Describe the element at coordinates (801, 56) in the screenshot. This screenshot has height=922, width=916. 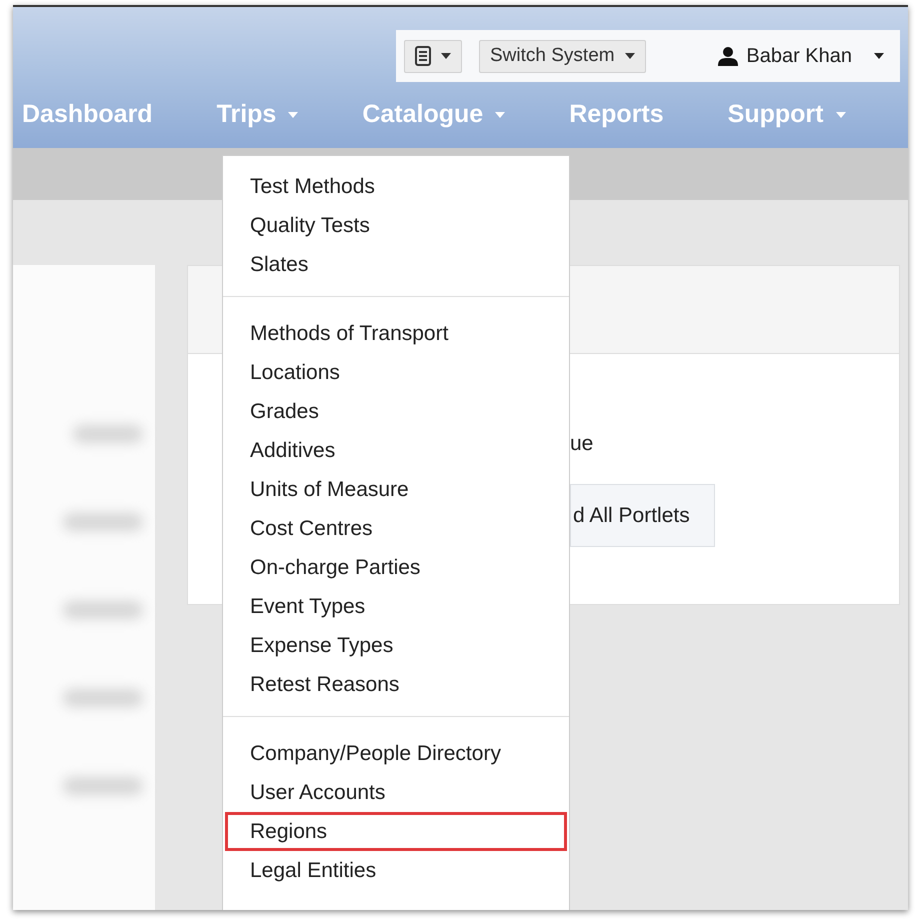
I see `user-menu-button: Babar Khan` at that location.